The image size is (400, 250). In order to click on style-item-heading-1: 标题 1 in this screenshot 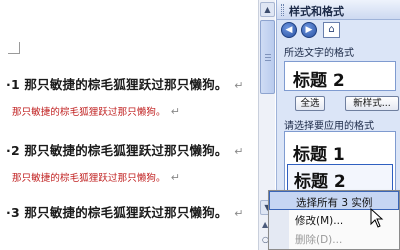, I will do `click(340, 152)`.